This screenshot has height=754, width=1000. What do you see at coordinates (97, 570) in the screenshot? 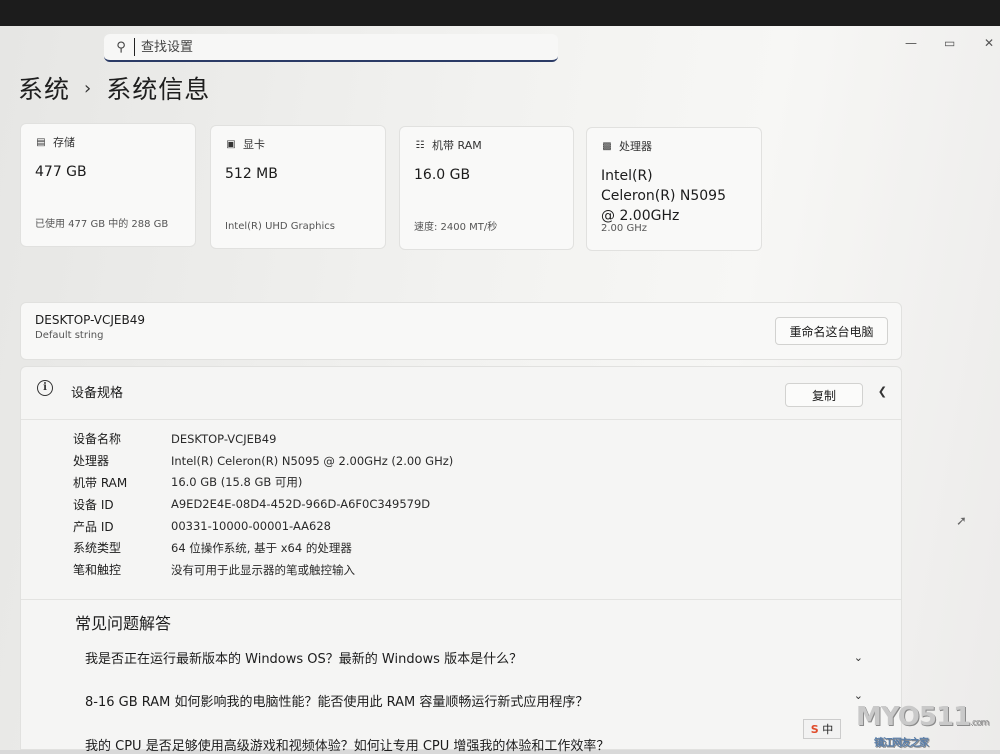
I see `spec-key: 笔和触控` at bounding box center [97, 570].